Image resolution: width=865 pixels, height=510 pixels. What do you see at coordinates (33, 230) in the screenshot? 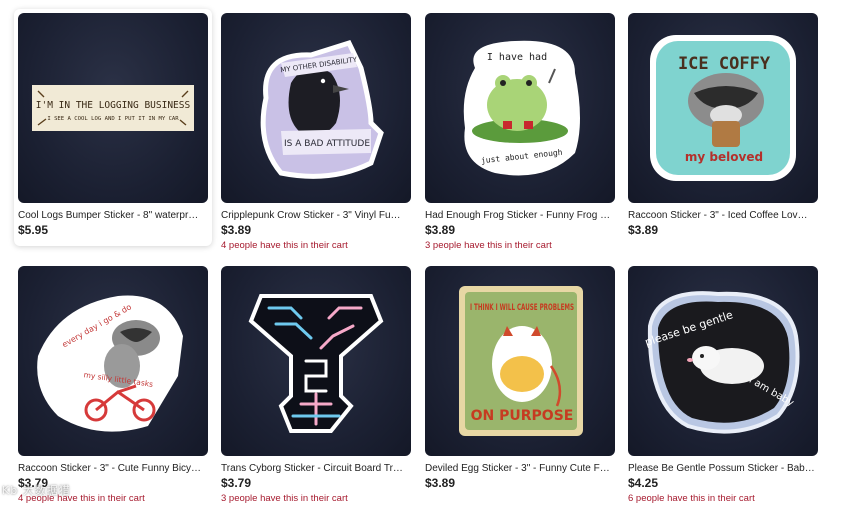
I see `product-price: $5.95` at bounding box center [33, 230].